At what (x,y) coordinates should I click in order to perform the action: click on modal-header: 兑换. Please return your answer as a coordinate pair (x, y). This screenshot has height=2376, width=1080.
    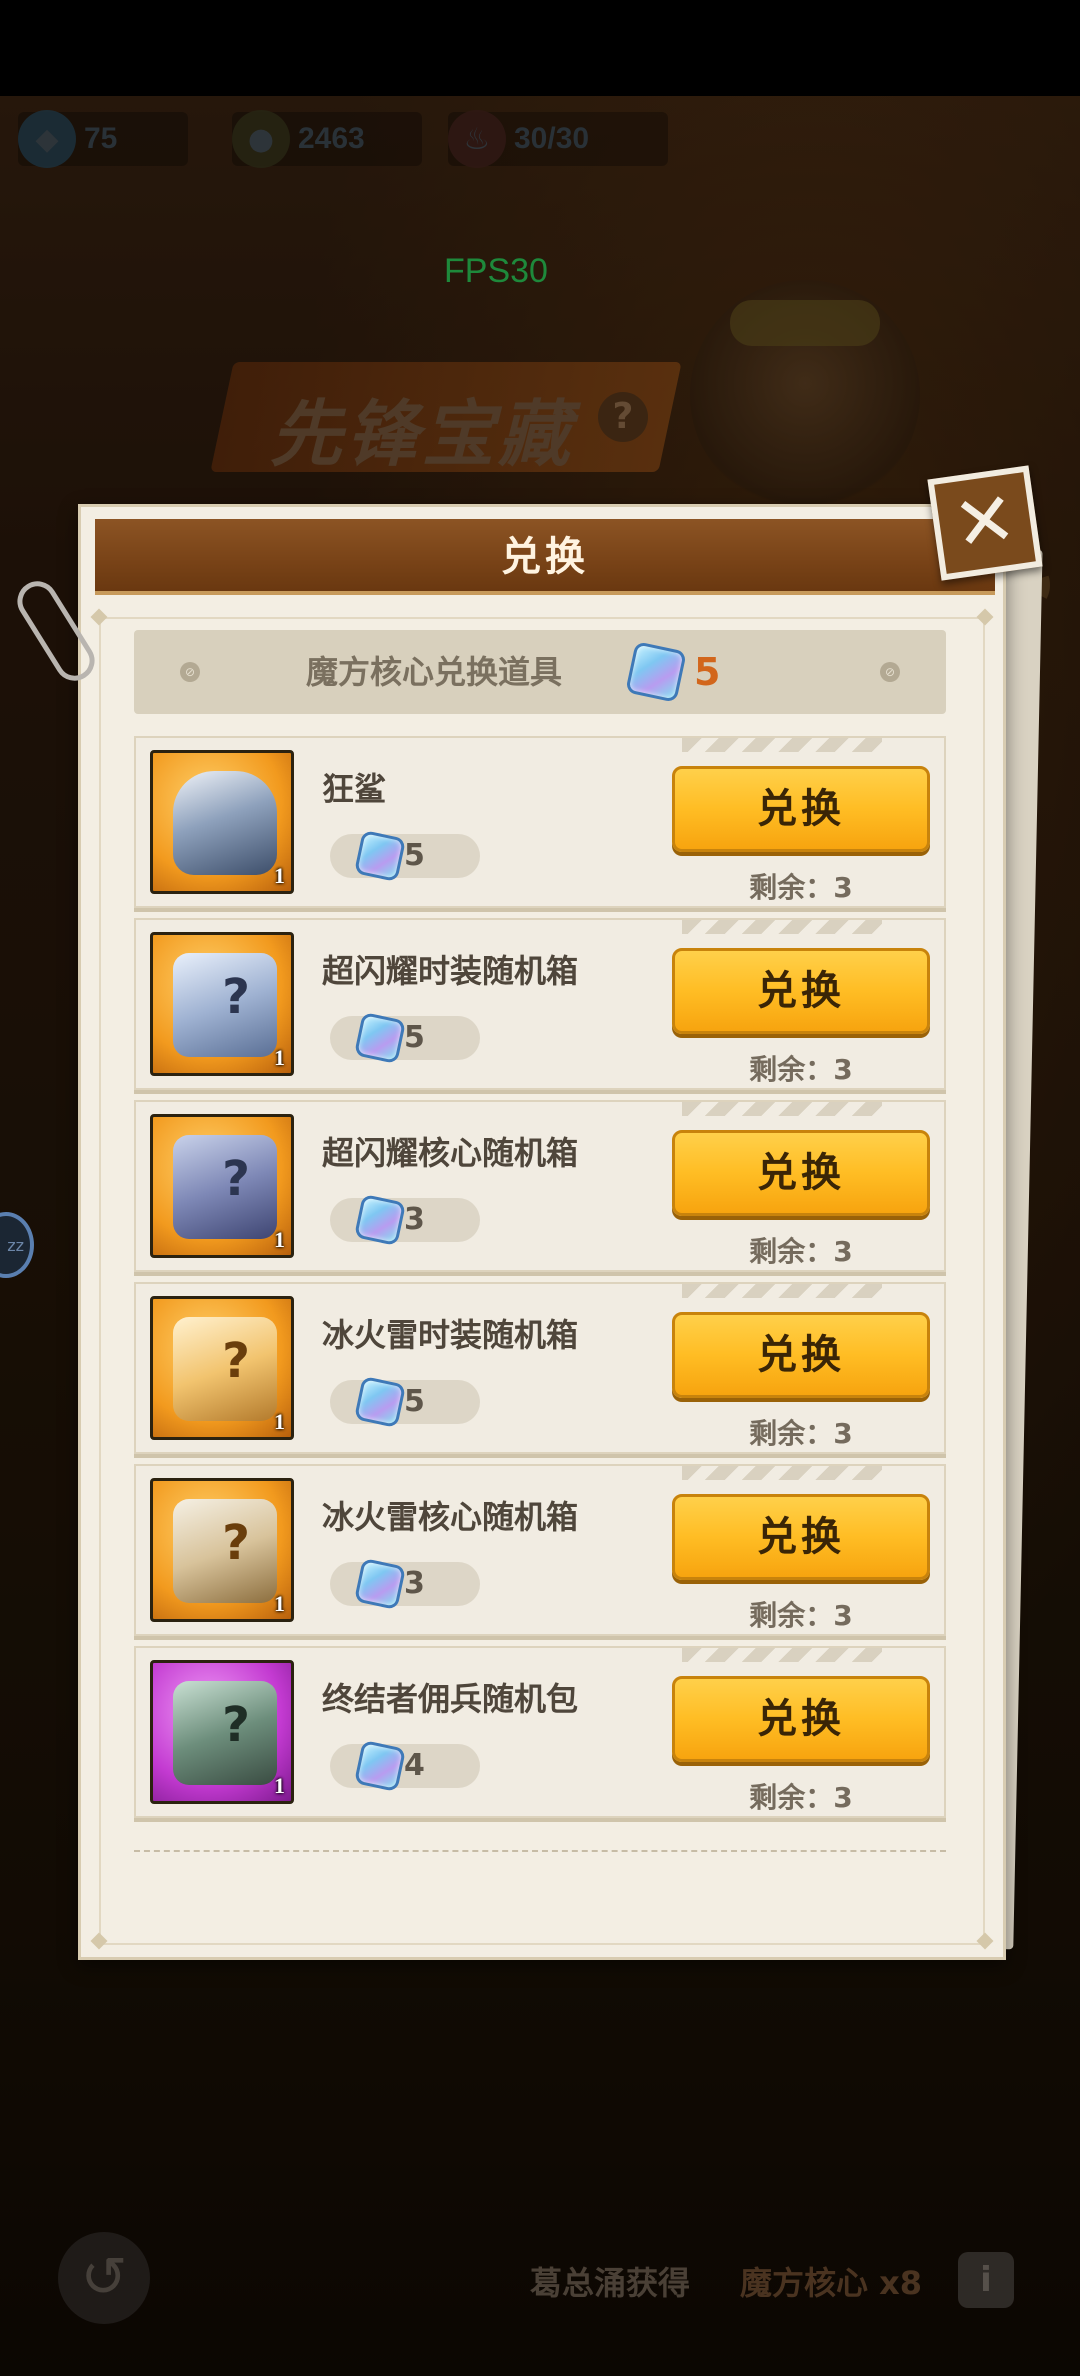
    Looking at the image, I should click on (545, 557).